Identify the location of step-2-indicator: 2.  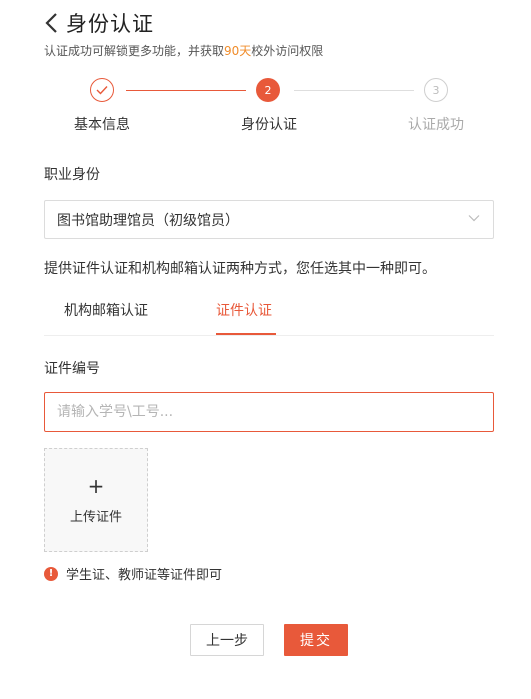
(268, 90).